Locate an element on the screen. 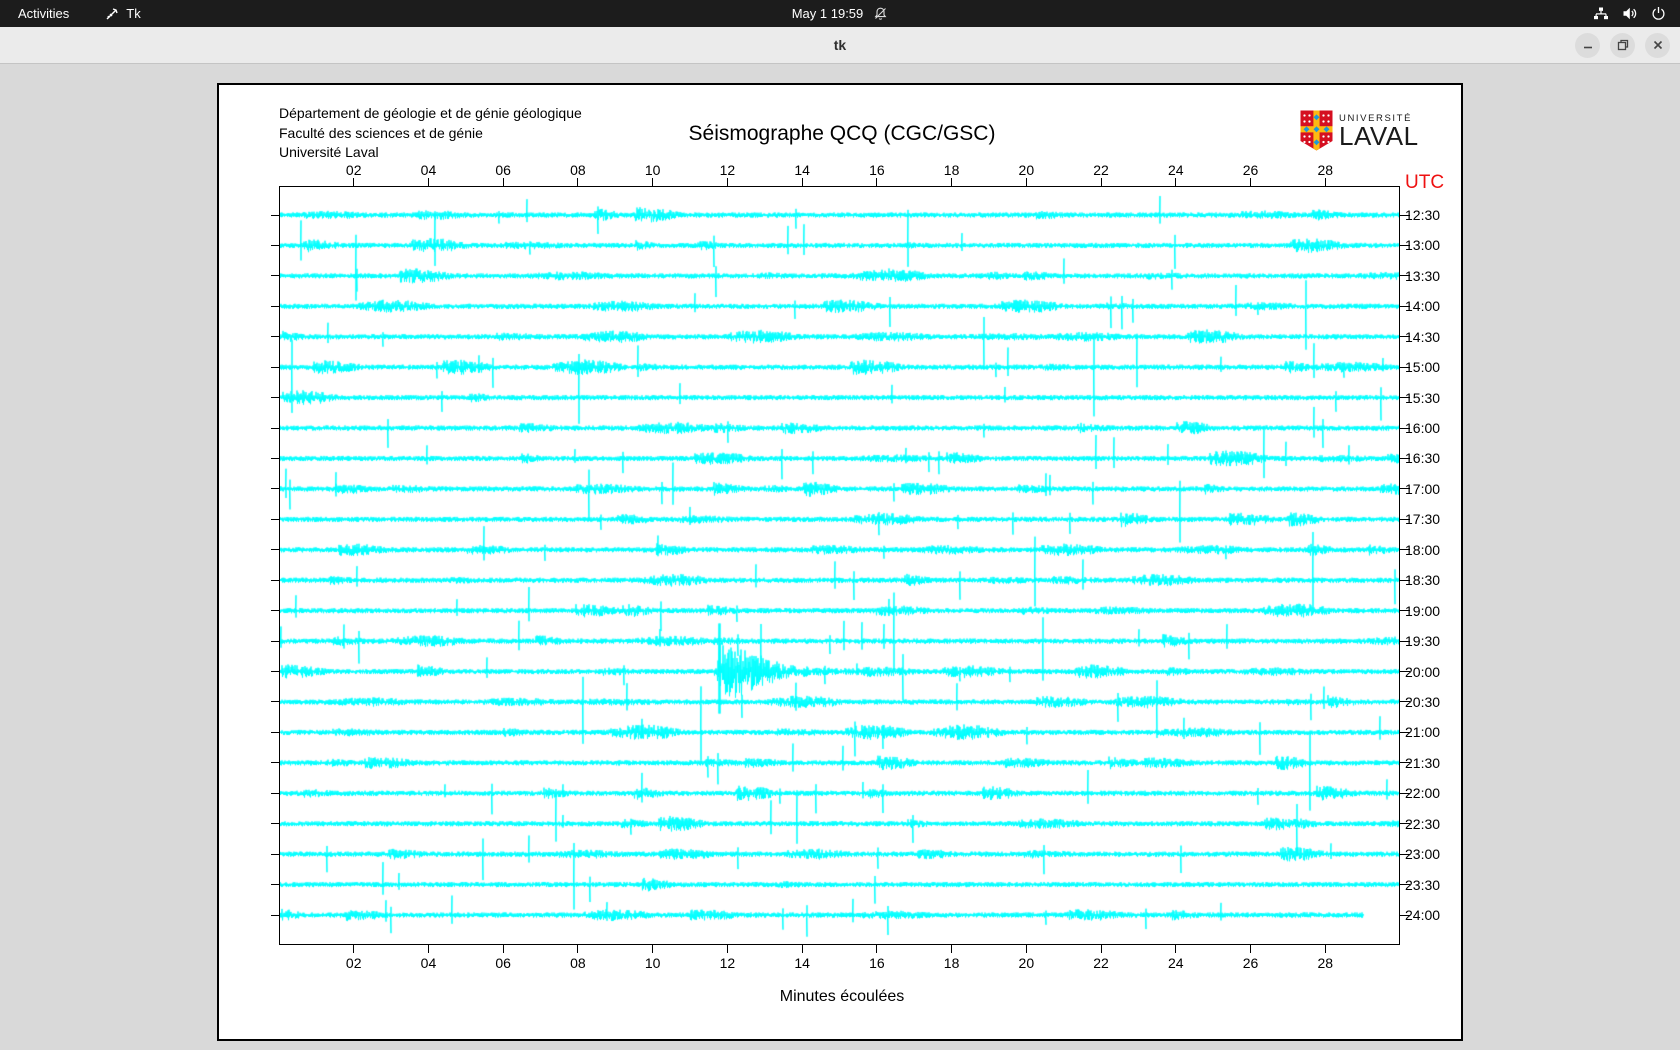  utc-row-label: 20:30 is located at coordinates (1423, 701).